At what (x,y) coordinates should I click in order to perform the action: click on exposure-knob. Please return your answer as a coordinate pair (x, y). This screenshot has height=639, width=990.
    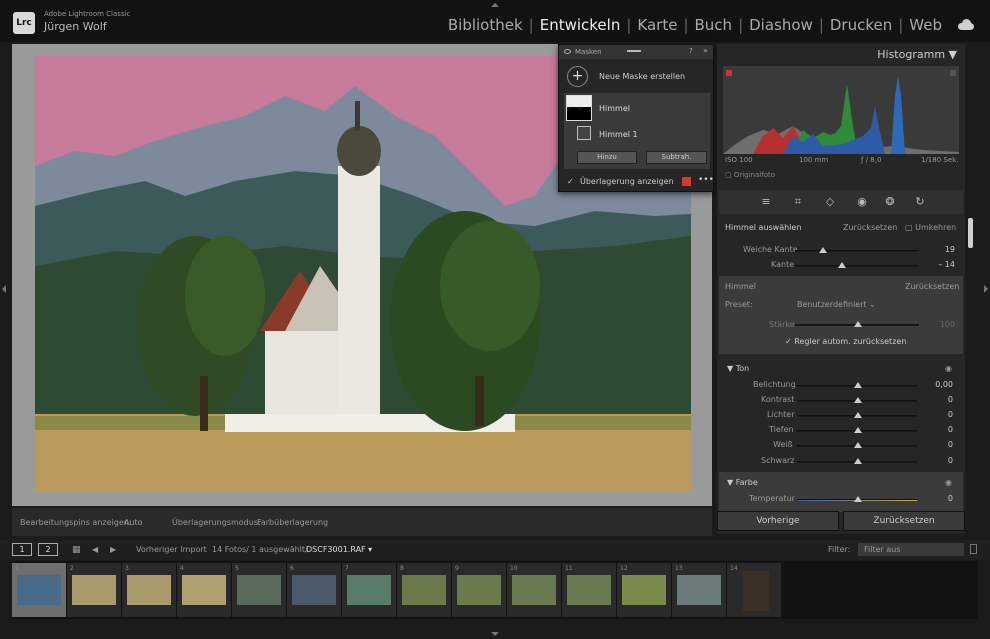
    Looking at the image, I should click on (858, 385).